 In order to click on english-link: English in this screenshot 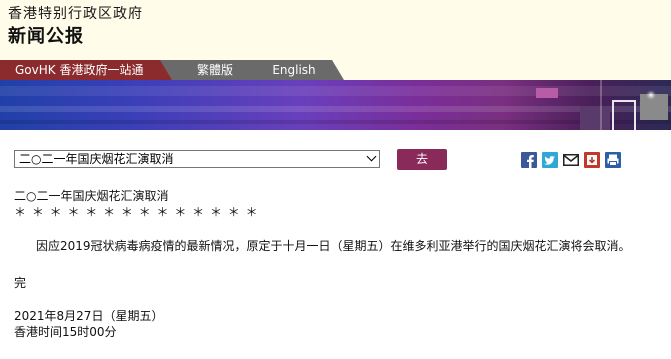, I will do `click(290, 70)`.